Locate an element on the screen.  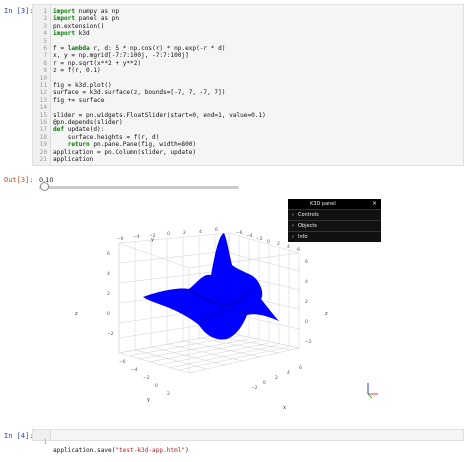
code-text: @pn.depends(slider) is located at coordinates (88, 122).